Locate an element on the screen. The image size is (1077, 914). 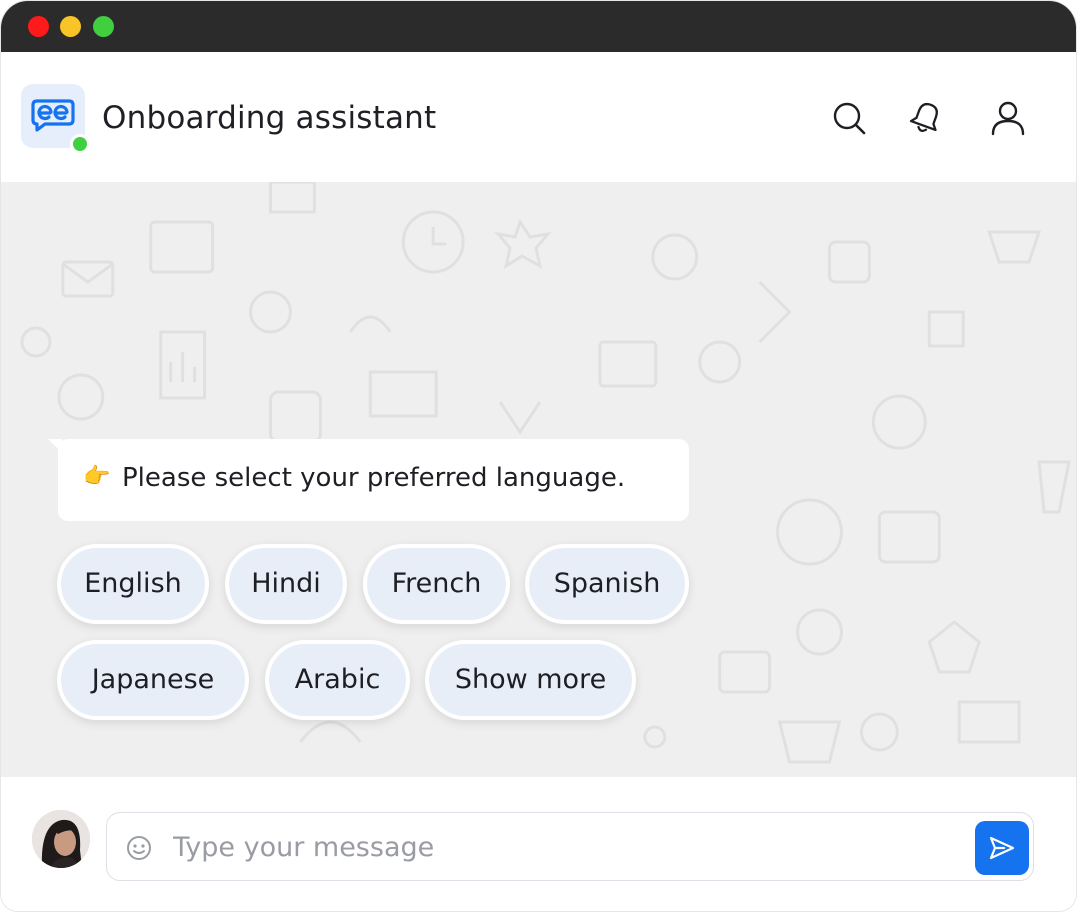
language-option-japanese: Japanese is located at coordinates (153, 680).